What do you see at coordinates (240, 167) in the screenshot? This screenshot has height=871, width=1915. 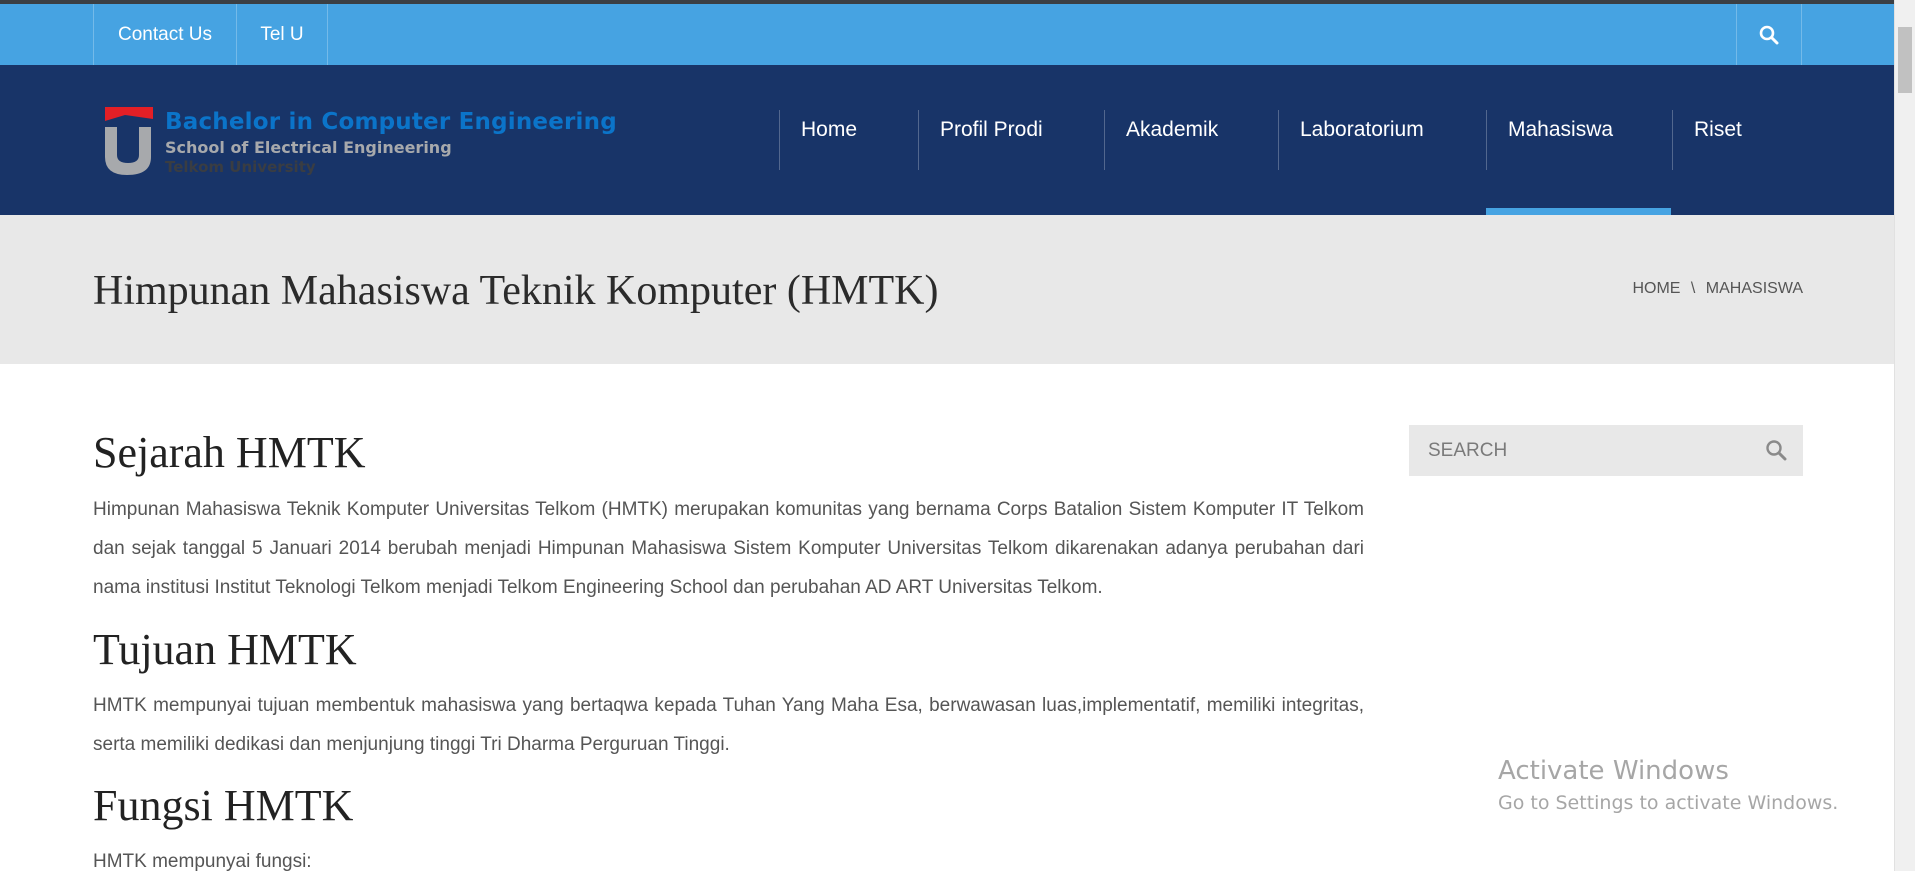 I see `logo-line-university: Telkom University` at bounding box center [240, 167].